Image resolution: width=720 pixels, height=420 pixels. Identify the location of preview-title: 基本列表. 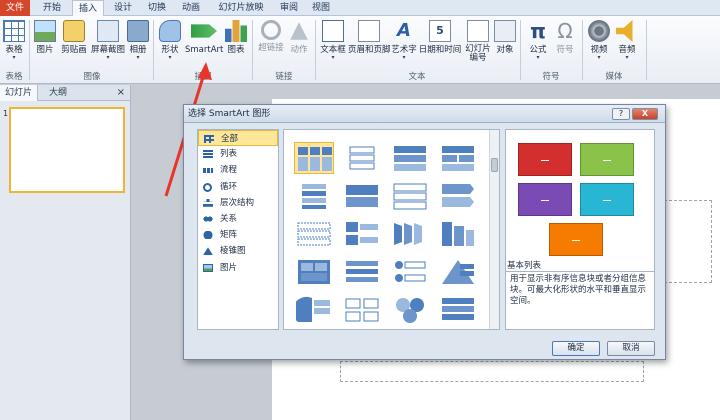
(524, 266).